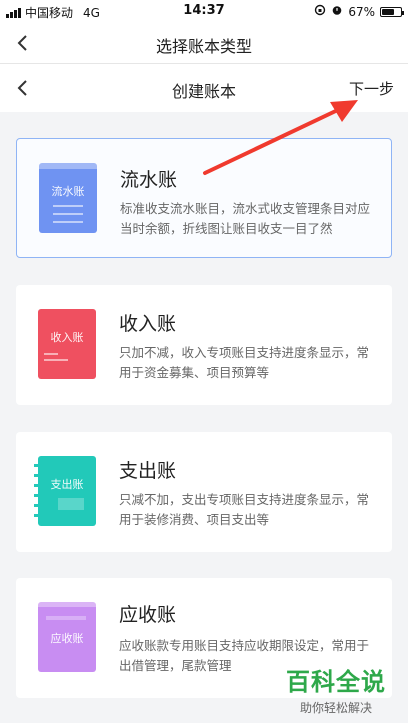 This screenshot has height=723, width=408. I want to click on ledger-description: 标准收支流水账目，流水式收支管理条目对应当时余额，折线图让账目收支一目了然, so click(245, 218).